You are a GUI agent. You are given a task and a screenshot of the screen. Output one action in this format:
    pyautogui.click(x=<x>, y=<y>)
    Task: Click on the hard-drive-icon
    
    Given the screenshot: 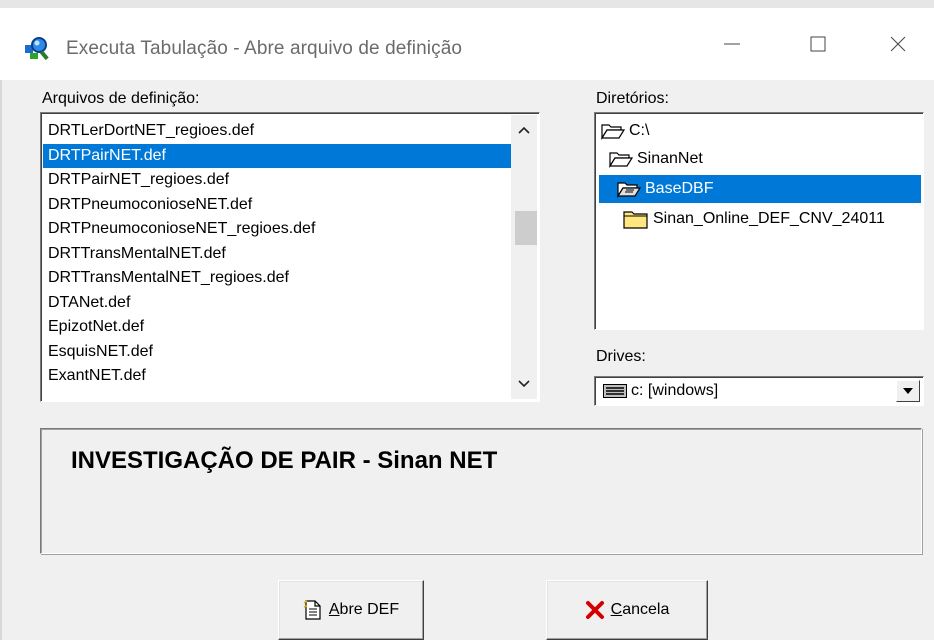 What is the action you would take?
    pyautogui.click(x=615, y=393)
    